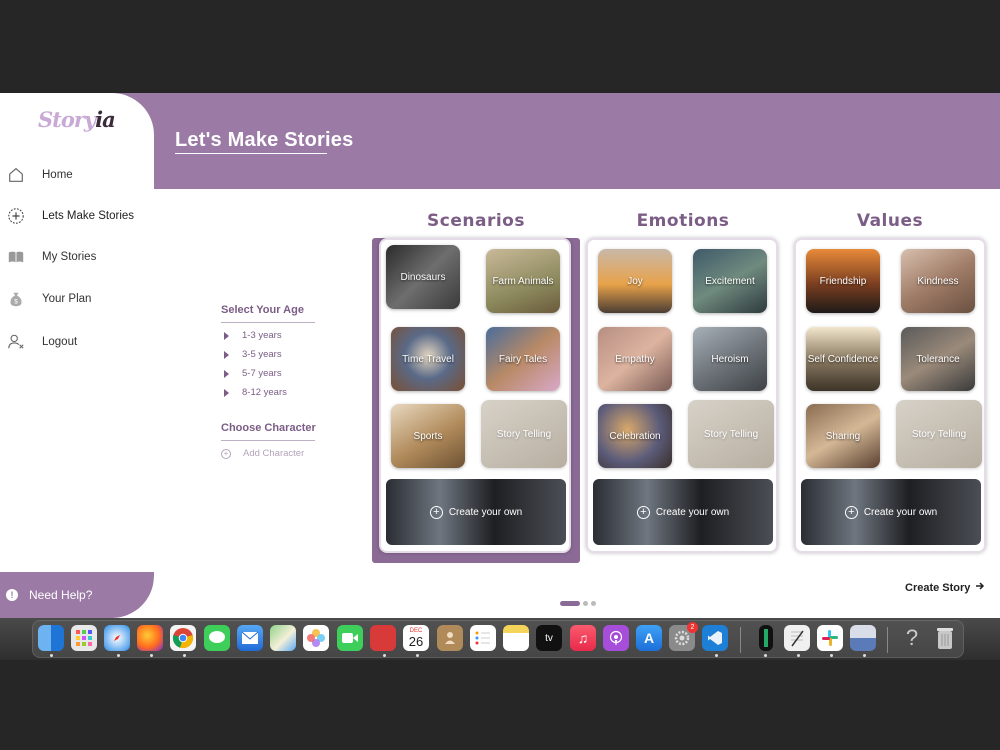  What do you see at coordinates (428, 436) in the screenshot?
I see `tile-sports: Sports` at bounding box center [428, 436].